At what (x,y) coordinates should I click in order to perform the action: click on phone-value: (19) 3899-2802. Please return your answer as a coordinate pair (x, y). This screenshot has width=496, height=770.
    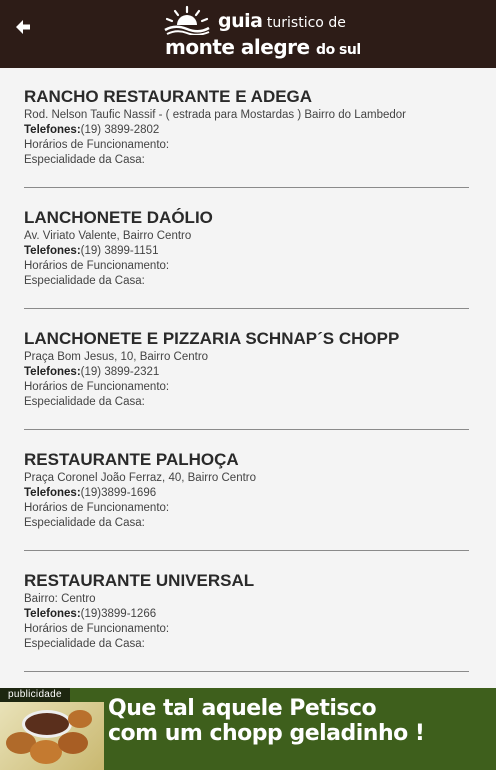
    Looking at the image, I should click on (120, 130).